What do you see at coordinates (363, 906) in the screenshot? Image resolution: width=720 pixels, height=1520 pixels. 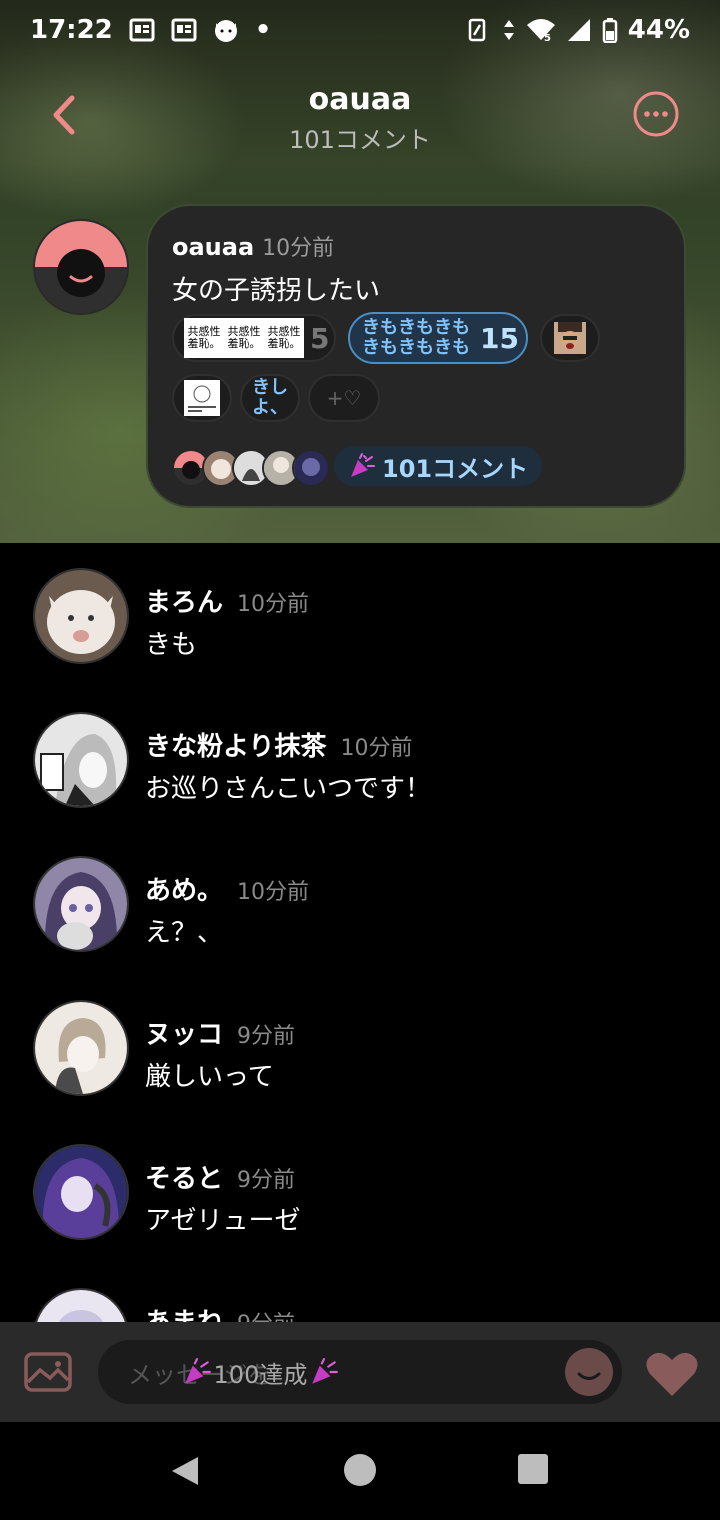 I see `comment-item: あめ。 10分前 え？、` at bounding box center [363, 906].